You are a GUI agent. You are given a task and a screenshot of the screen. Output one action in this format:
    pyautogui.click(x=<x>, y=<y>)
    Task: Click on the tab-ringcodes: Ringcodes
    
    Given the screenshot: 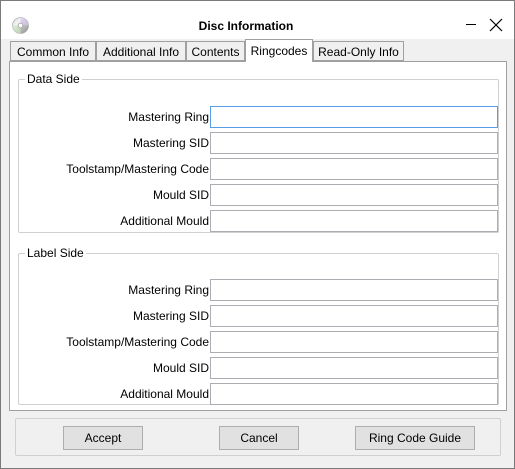 What is the action you would take?
    pyautogui.click(x=279, y=50)
    